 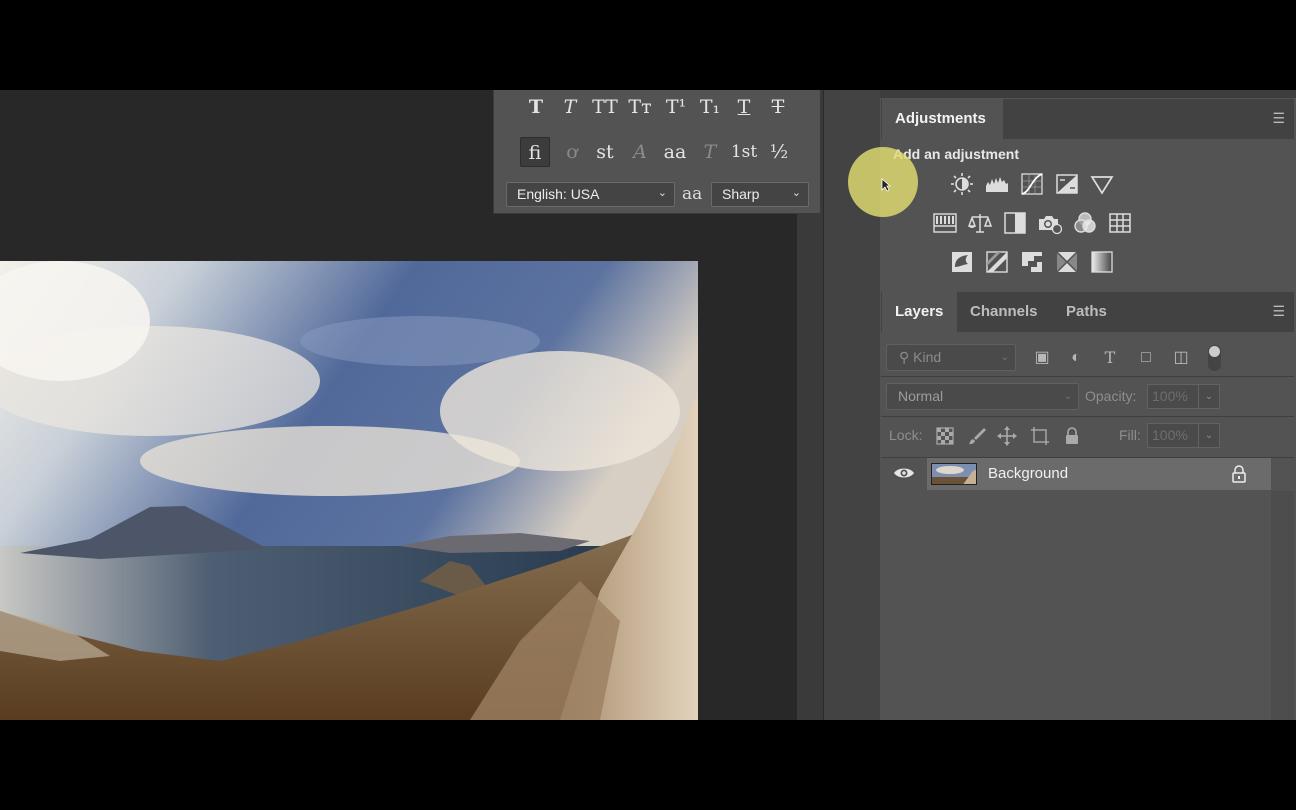 I want to click on opacity-label: Opacity:, so click(x=1111, y=396).